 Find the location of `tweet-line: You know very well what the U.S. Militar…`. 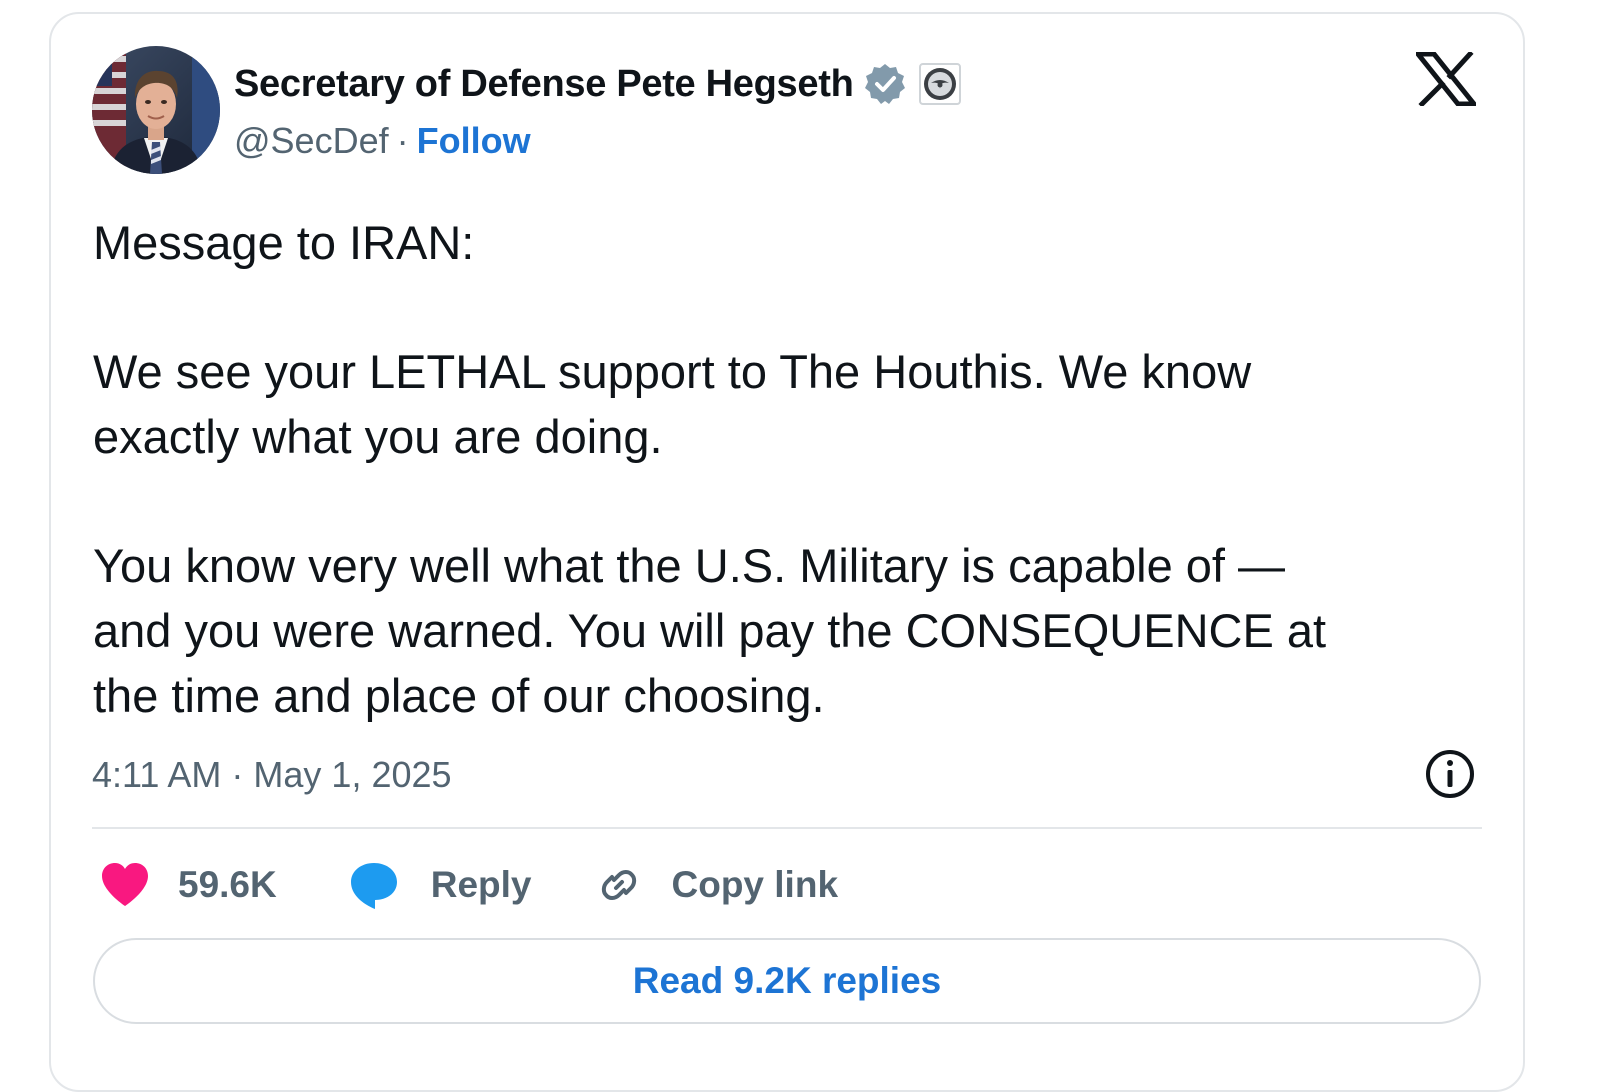

tweet-line: You know very well what the U.S. Militar… is located at coordinates (689, 565).